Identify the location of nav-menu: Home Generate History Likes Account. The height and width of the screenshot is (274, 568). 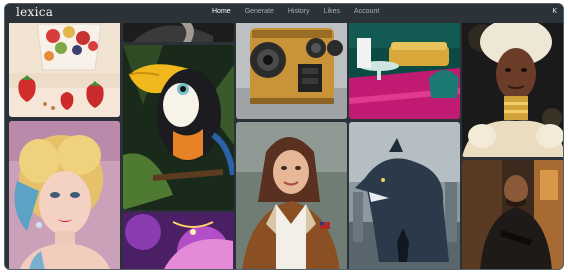
(302, 11).